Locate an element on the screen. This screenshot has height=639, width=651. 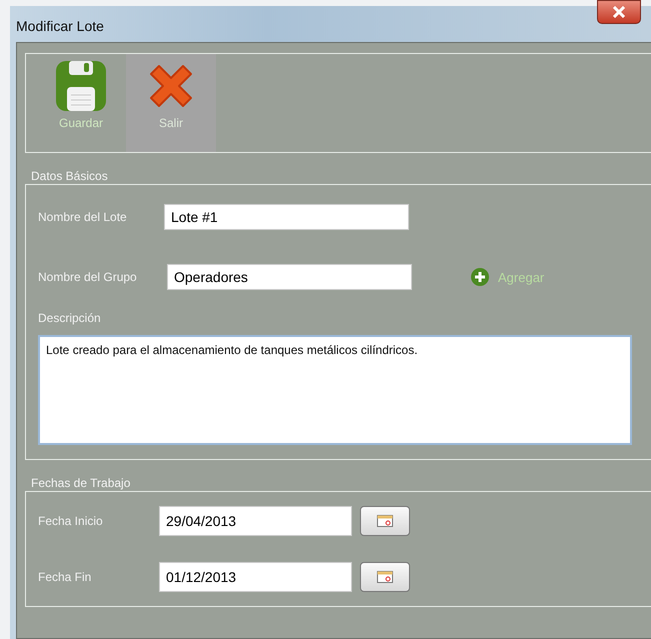
section-title: Datos Básicos is located at coordinates (70, 176).